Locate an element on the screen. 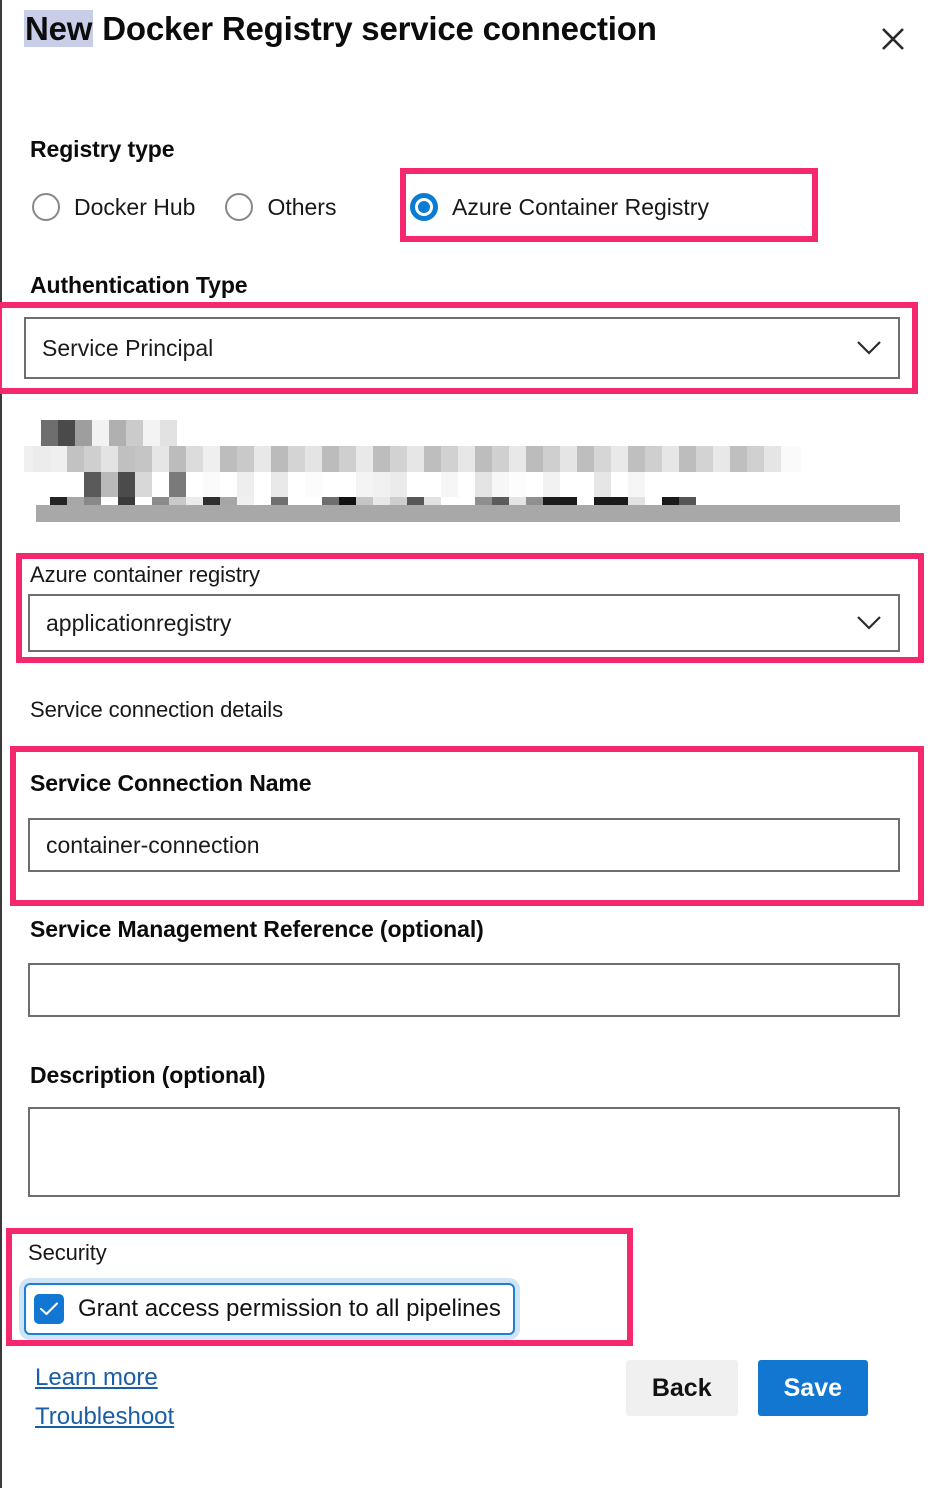 The image size is (942, 1488). radio-others-label: Others is located at coordinates (302, 206).